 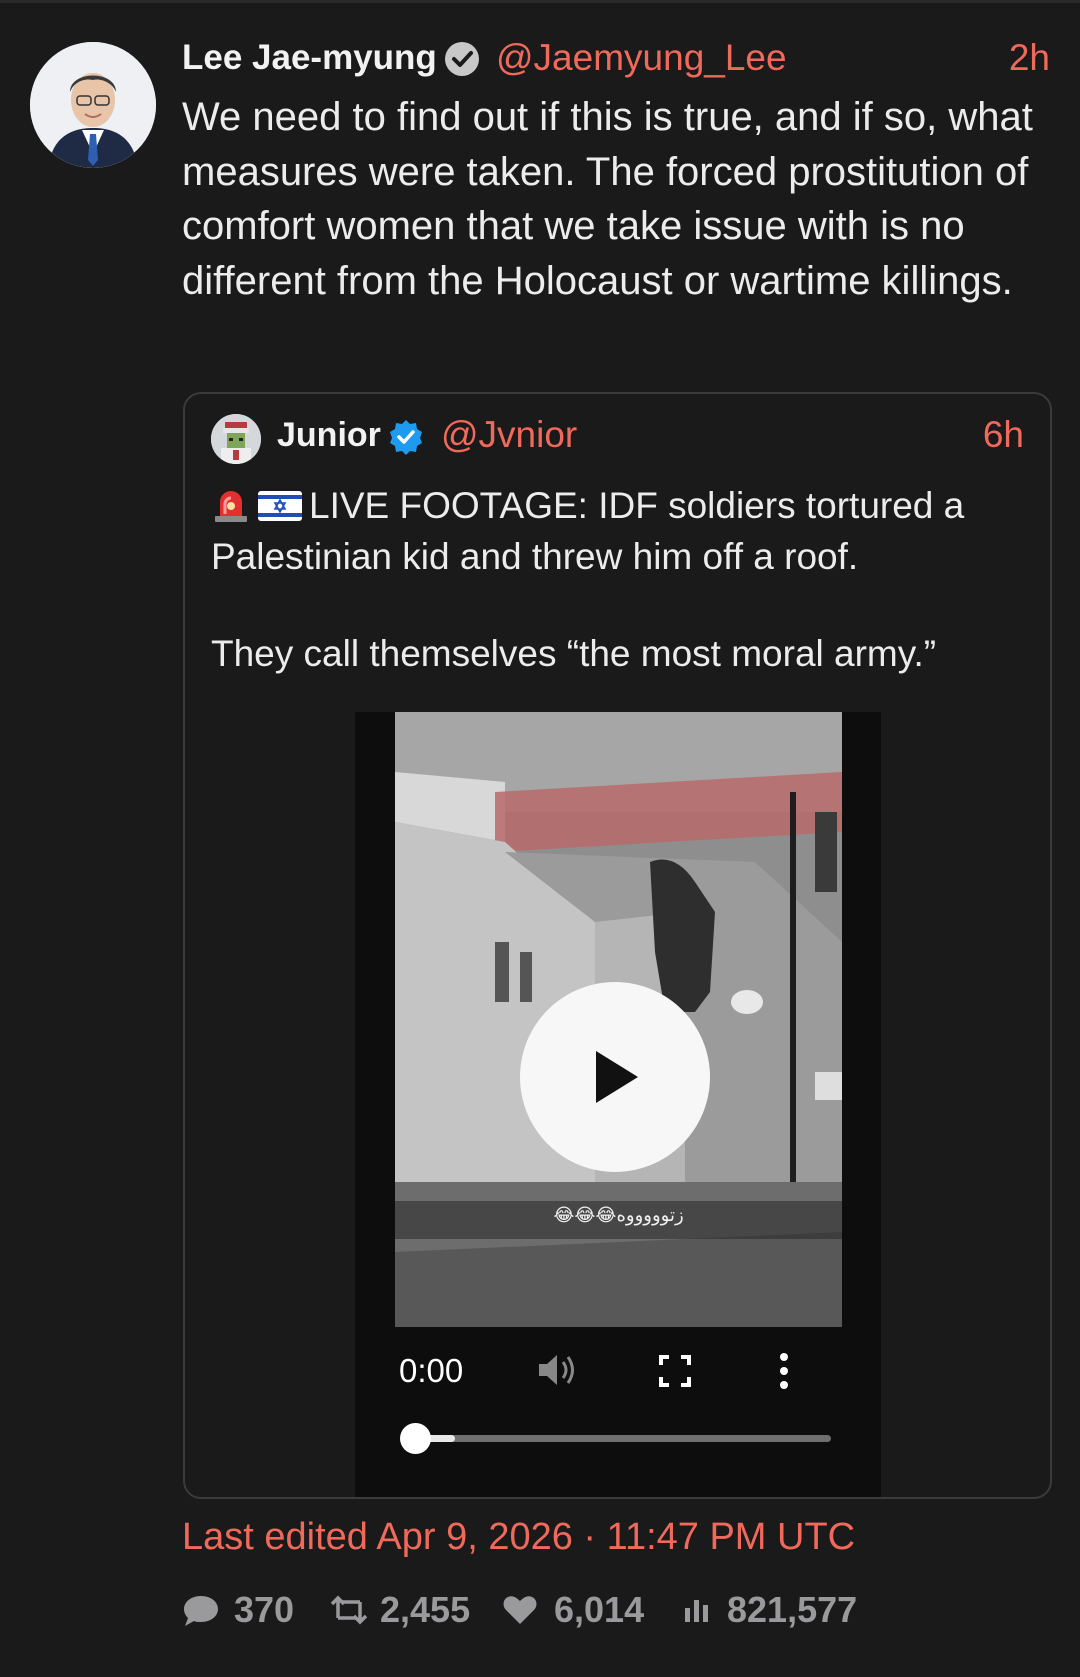 I want to click on views-count: 821,577, so click(x=792, y=1609).